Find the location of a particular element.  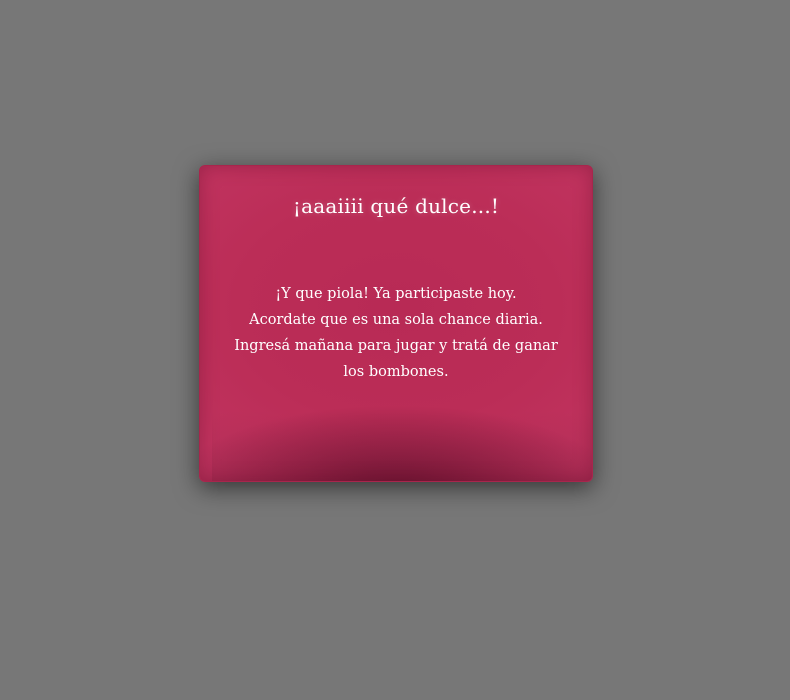

message-line: Acordate que es una sola chance diaria. is located at coordinates (396, 320).